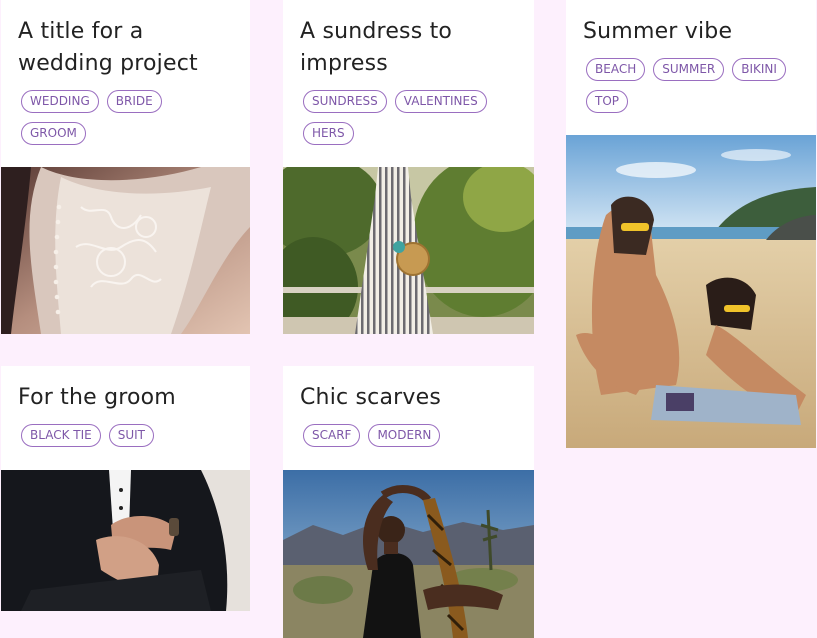 This screenshot has width=817, height=638. I want to click on tag-chip: SUIT, so click(131, 435).